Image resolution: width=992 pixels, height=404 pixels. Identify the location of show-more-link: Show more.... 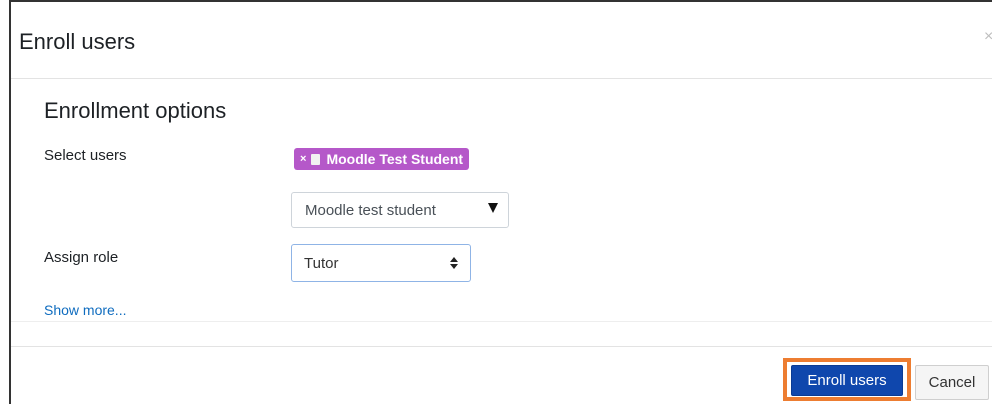
(85, 310).